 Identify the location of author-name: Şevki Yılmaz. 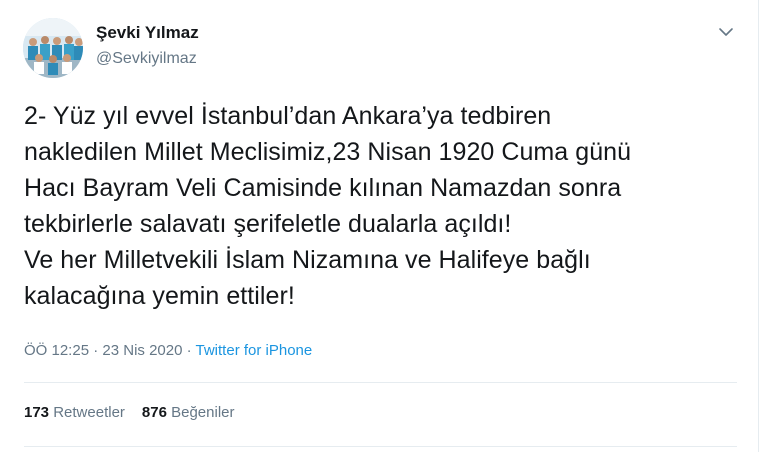
(147, 33).